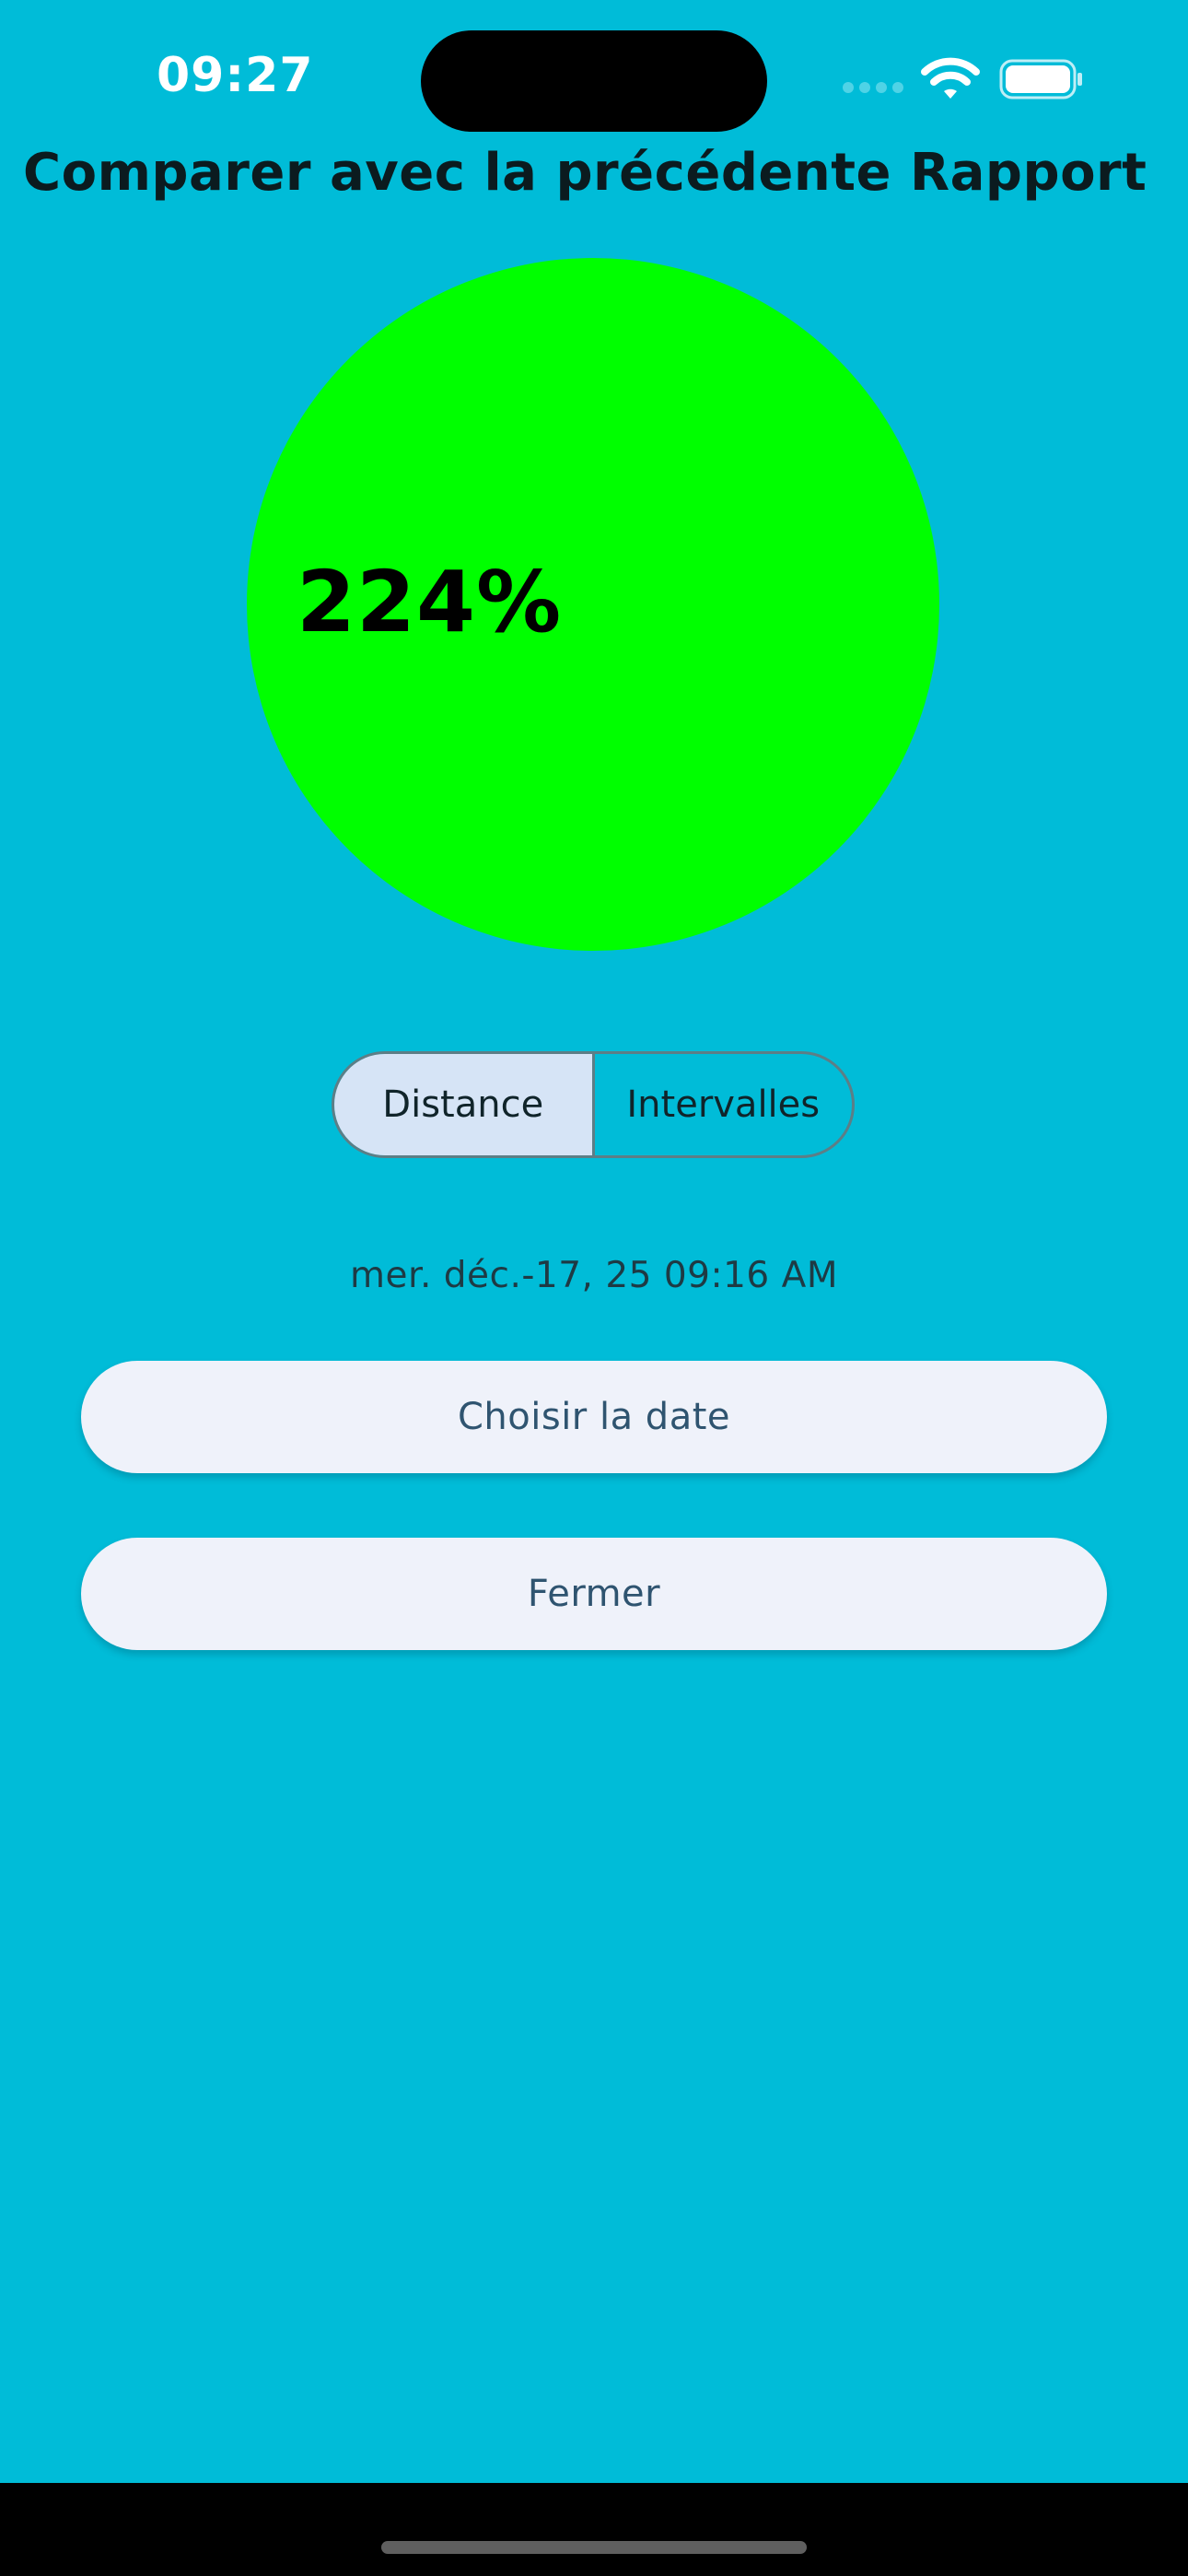 The image size is (1188, 2576). Describe the element at coordinates (1040, 79) in the screenshot. I see `battery-icon` at that location.